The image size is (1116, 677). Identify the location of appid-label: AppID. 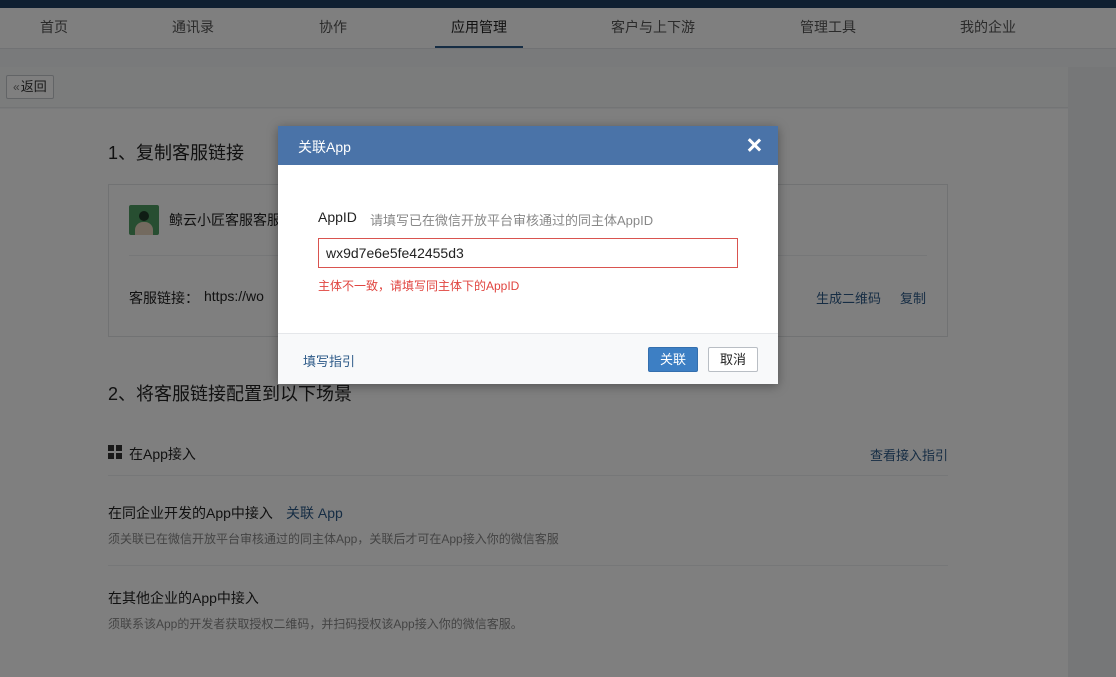
(337, 217).